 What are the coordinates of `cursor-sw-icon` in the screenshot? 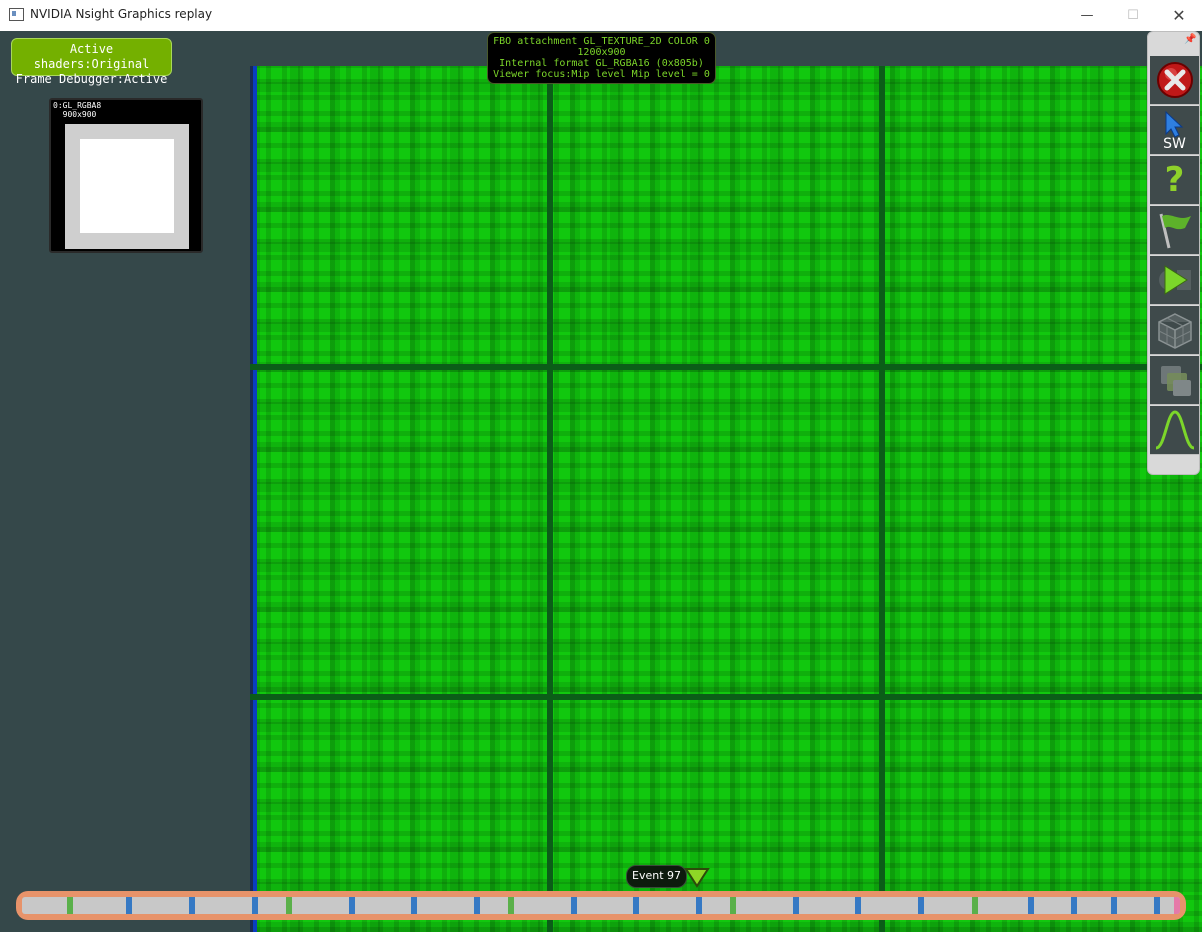 It's located at (1174, 124).